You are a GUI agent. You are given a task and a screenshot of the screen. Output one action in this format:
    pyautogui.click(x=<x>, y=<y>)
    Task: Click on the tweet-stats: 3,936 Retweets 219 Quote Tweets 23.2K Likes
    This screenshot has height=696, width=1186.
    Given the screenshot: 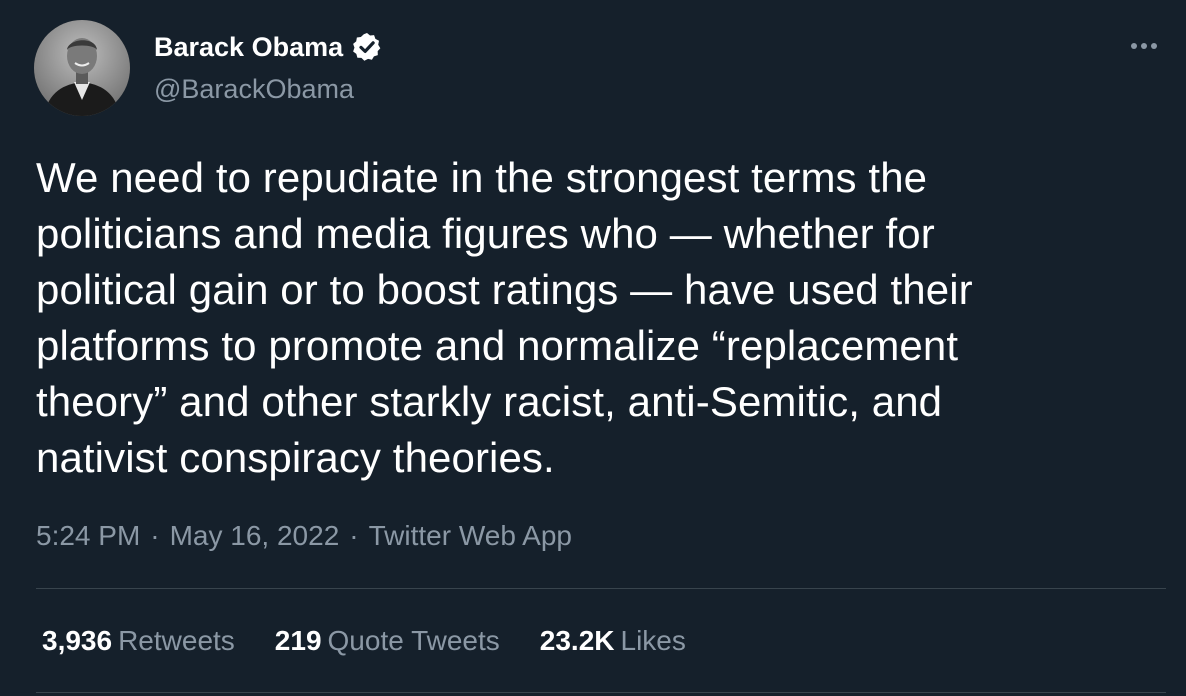 What is the action you would take?
    pyautogui.click(x=384, y=641)
    